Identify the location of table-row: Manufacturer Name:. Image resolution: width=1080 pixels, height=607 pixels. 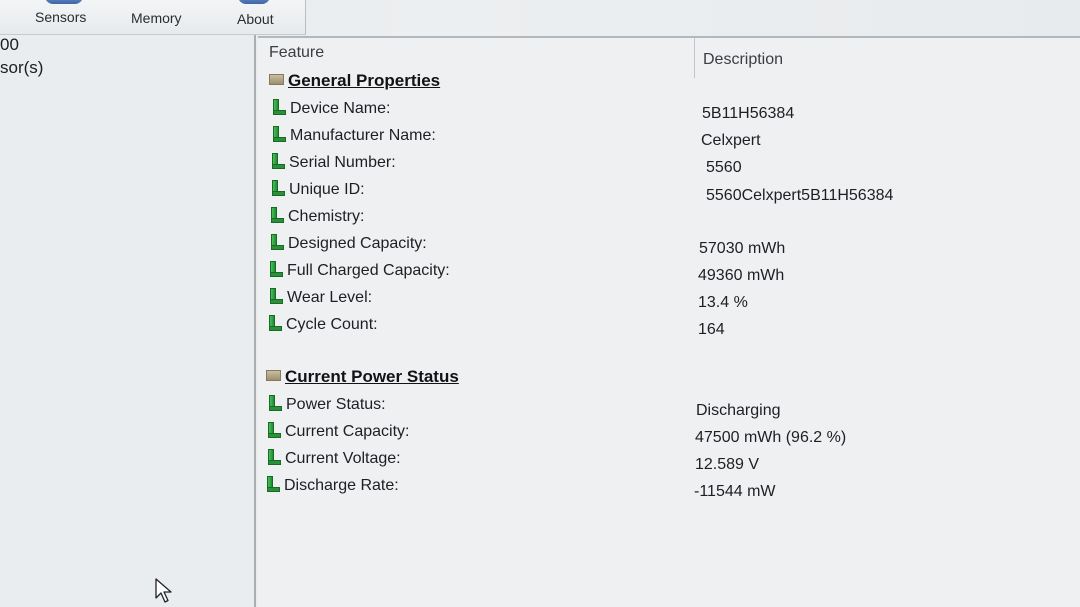
(353, 135).